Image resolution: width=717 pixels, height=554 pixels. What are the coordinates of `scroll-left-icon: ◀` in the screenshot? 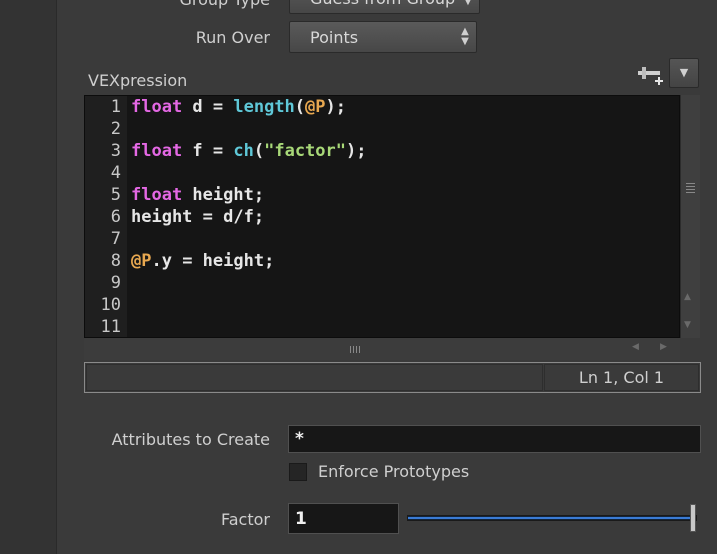 It's located at (635, 347).